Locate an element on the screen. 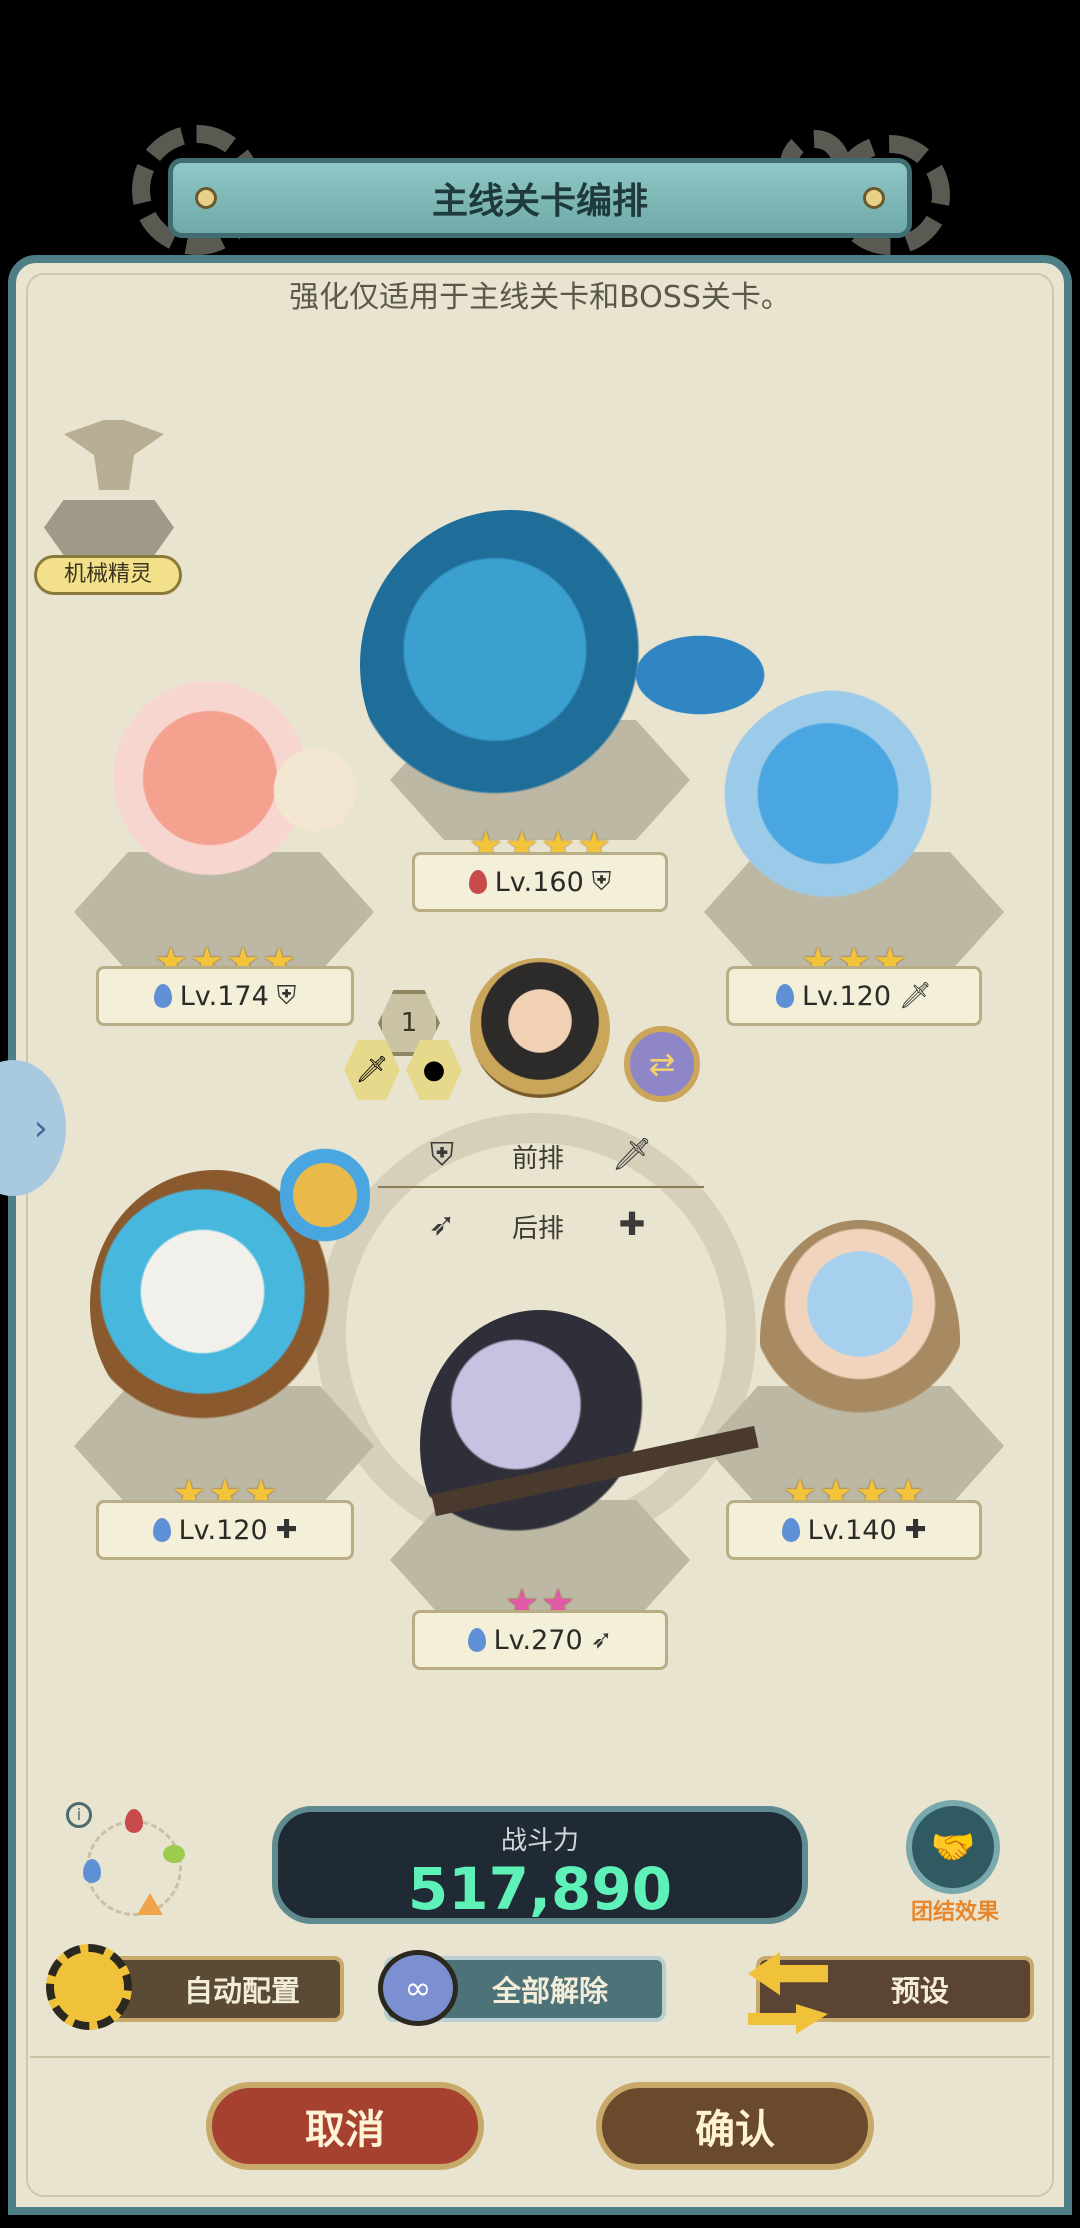  cancel-button: 取消 is located at coordinates (345, 2126).